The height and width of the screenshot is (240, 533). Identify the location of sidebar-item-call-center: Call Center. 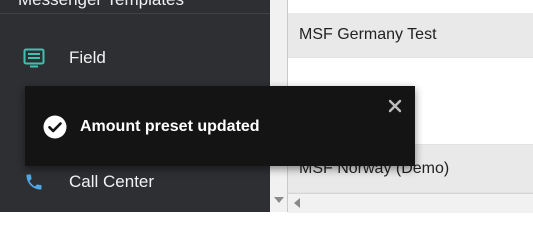
(135, 182).